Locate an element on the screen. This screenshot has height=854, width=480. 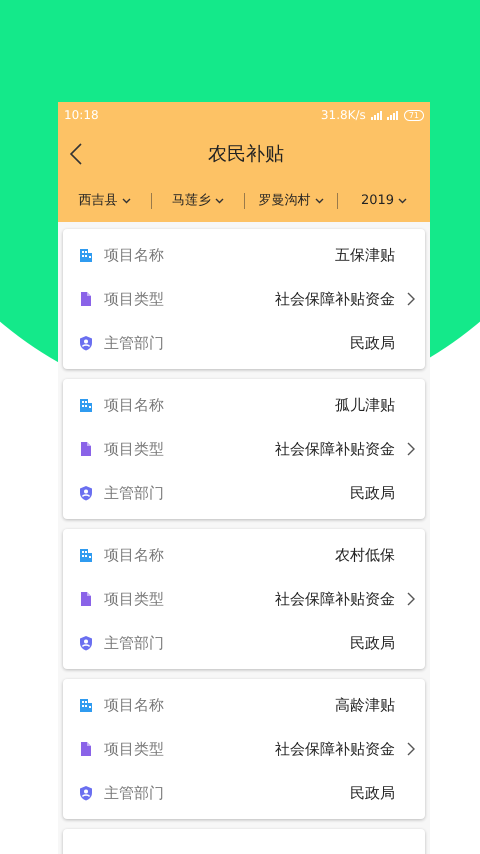
project-card: 项目名称 农村低保 项目类型 社会保障补贴资金 主管部门 民政局 is located at coordinates (244, 599).